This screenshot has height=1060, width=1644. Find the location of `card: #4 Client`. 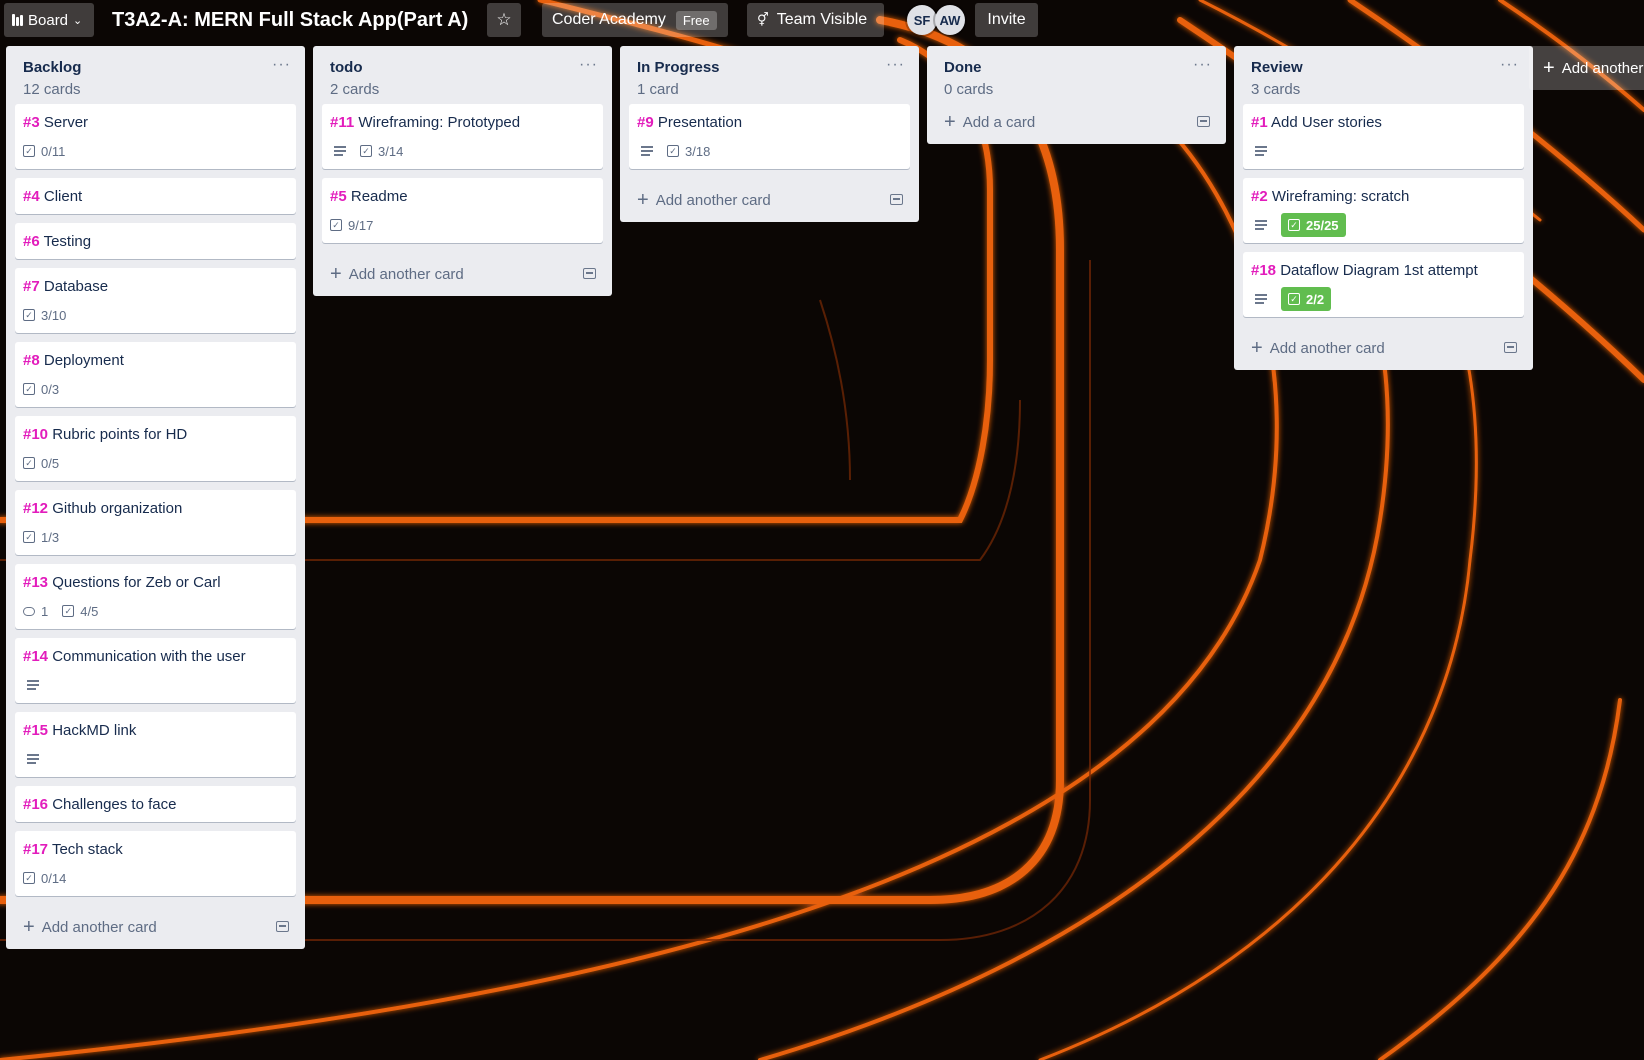

card: #4 Client is located at coordinates (155, 196).